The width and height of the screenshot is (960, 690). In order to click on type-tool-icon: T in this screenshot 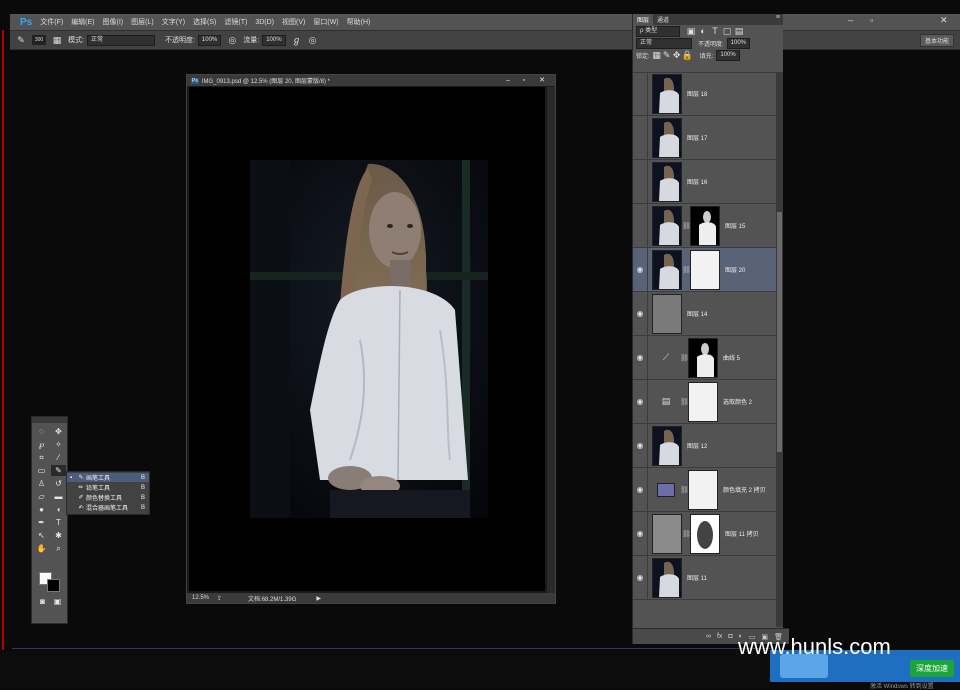, I will do `click(58, 522)`.